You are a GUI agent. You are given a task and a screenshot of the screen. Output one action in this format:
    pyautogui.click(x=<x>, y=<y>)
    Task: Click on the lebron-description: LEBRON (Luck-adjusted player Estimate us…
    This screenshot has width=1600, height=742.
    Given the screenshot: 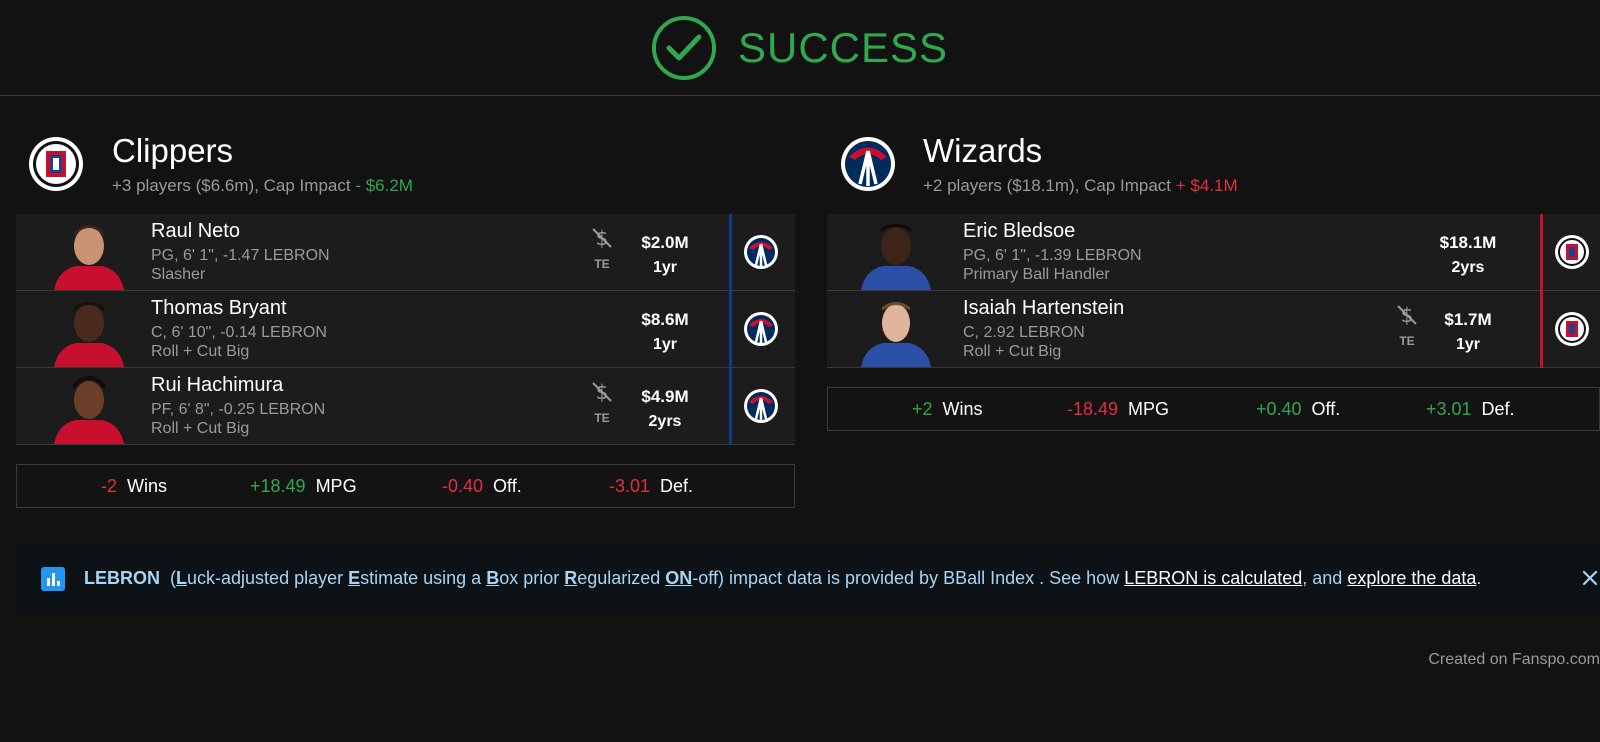 What is the action you would take?
    pyautogui.click(x=783, y=578)
    